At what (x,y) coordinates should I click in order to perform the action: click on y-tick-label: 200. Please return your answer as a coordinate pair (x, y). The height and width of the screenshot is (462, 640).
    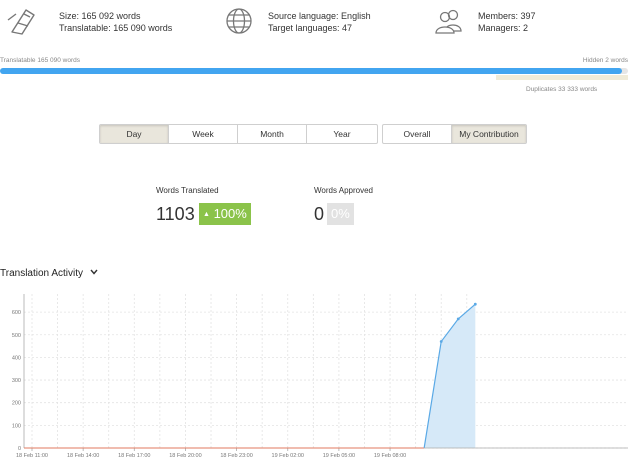
    Looking at the image, I should click on (16, 404).